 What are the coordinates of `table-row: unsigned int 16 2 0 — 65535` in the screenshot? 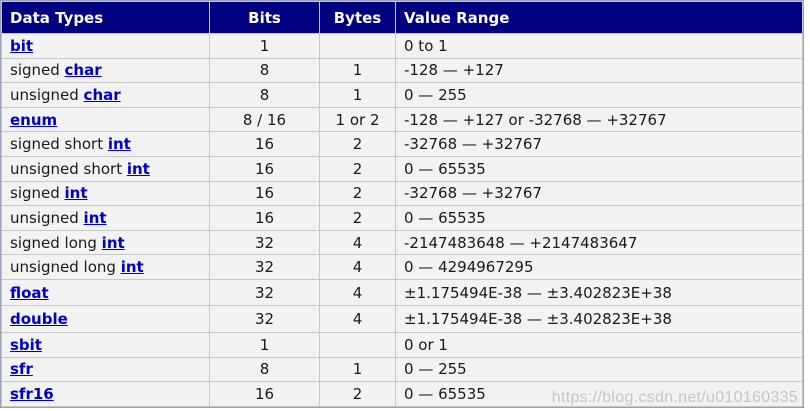 It's located at (402, 218).